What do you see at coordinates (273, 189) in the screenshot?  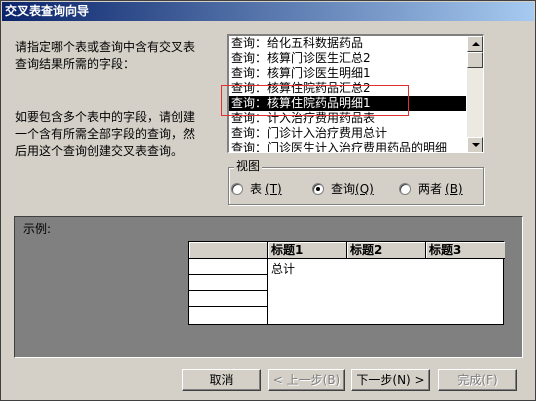 I see `radio-tables-hotkey: (T)` at bounding box center [273, 189].